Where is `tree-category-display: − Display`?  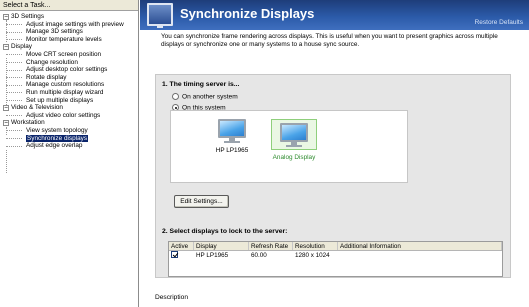
tree-category-display: − Display is located at coordinates (69, 47).